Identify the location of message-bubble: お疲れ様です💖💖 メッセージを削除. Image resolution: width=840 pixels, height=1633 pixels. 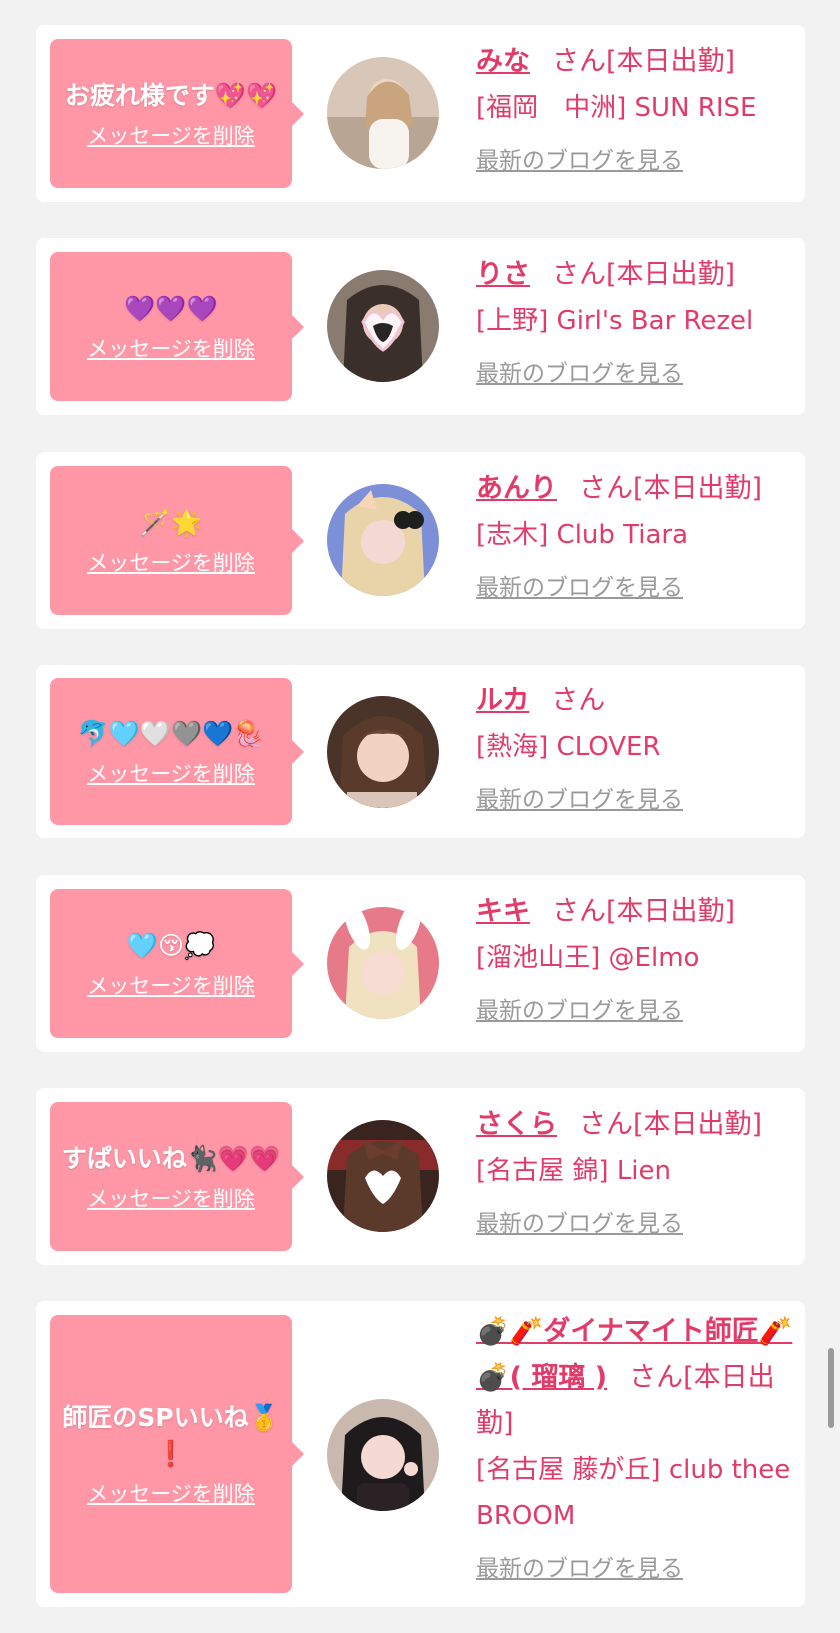
(177, 113).